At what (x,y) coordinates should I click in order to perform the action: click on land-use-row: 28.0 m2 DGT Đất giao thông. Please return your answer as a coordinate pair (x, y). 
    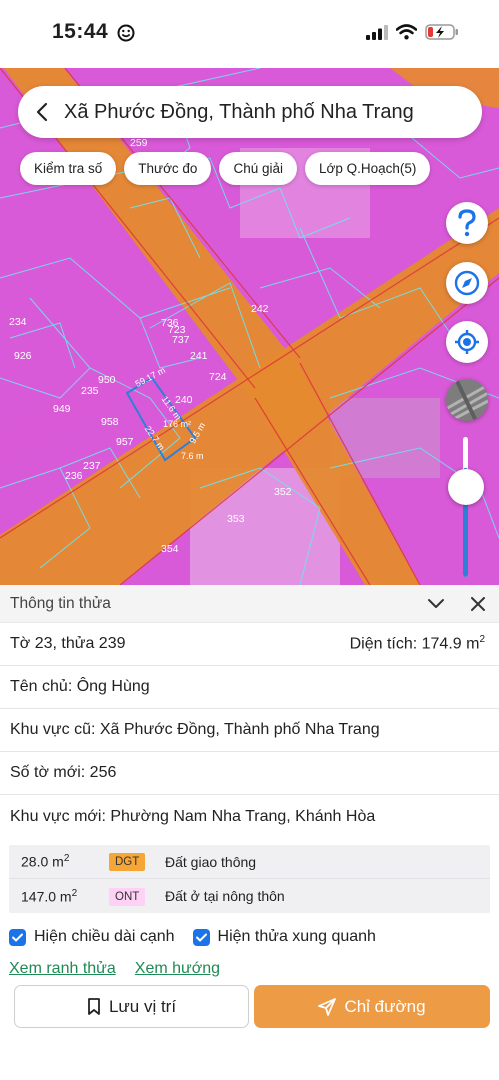
    Looking at the image, I should click on (249, 862).